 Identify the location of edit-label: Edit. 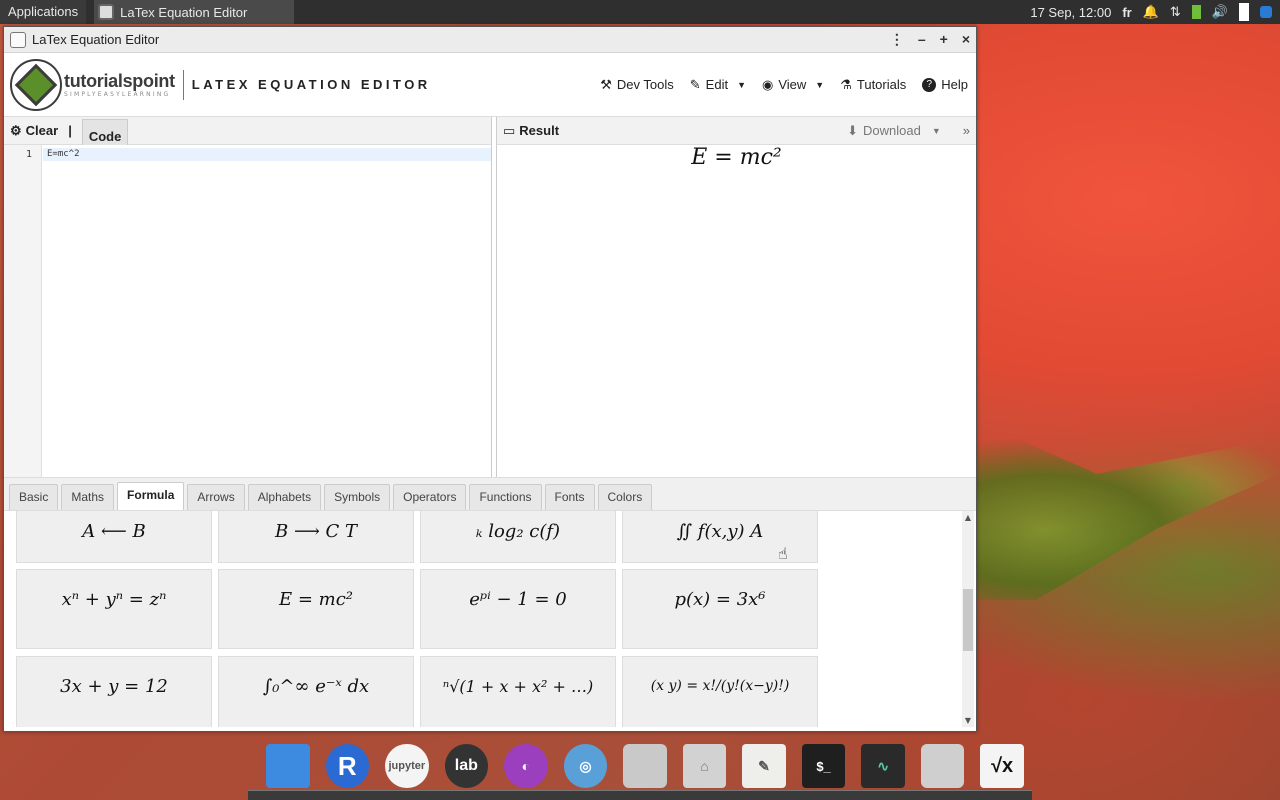
(717, 84).